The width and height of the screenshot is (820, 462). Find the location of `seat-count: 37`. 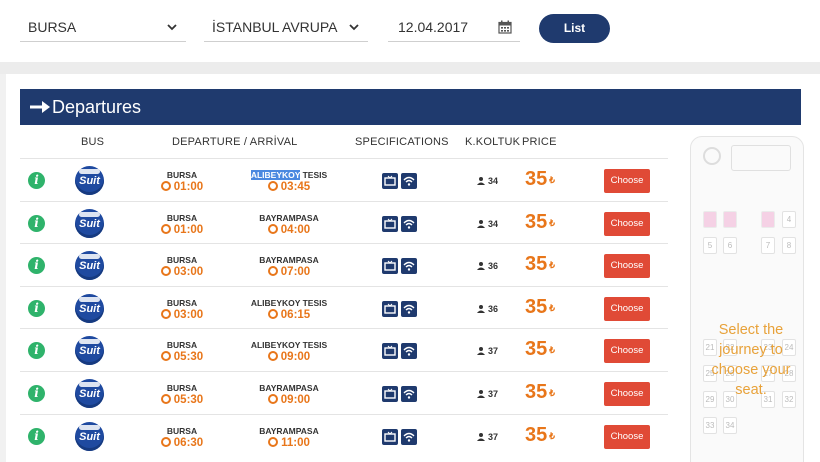

seat-count: 37 is located at coordinates (487, 394).